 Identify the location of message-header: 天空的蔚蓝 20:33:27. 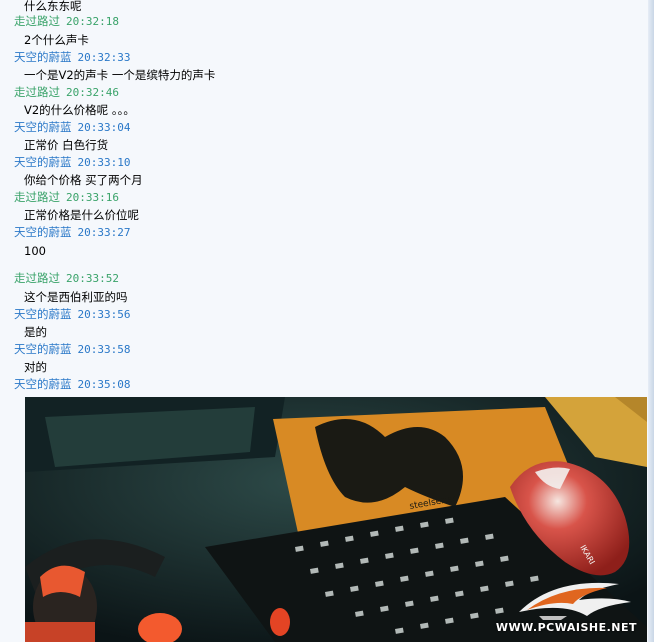
(72, 232).